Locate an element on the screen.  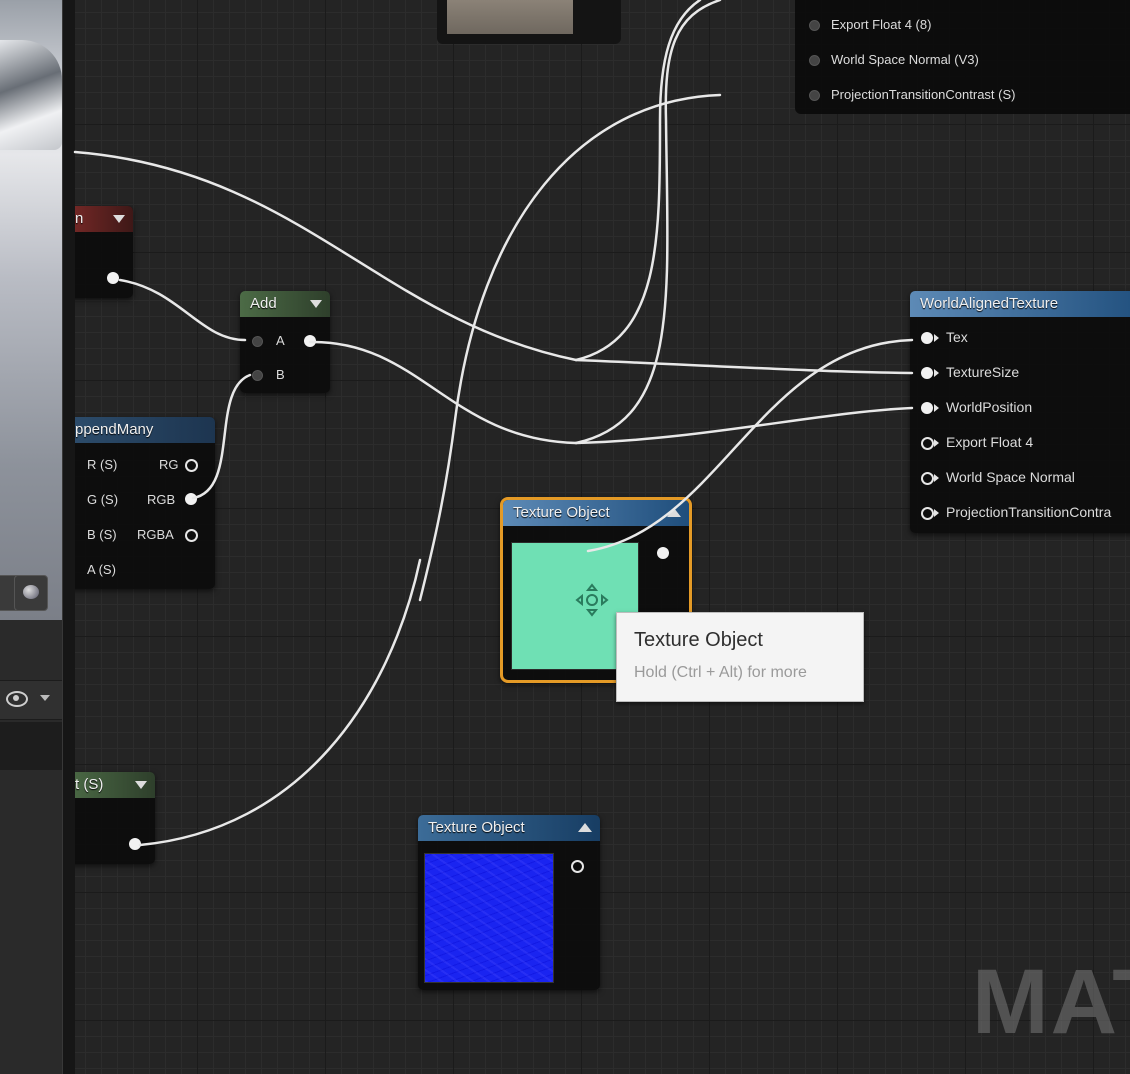
node-title: WorldAlignedTexture is located at coordinates (1020, 304).